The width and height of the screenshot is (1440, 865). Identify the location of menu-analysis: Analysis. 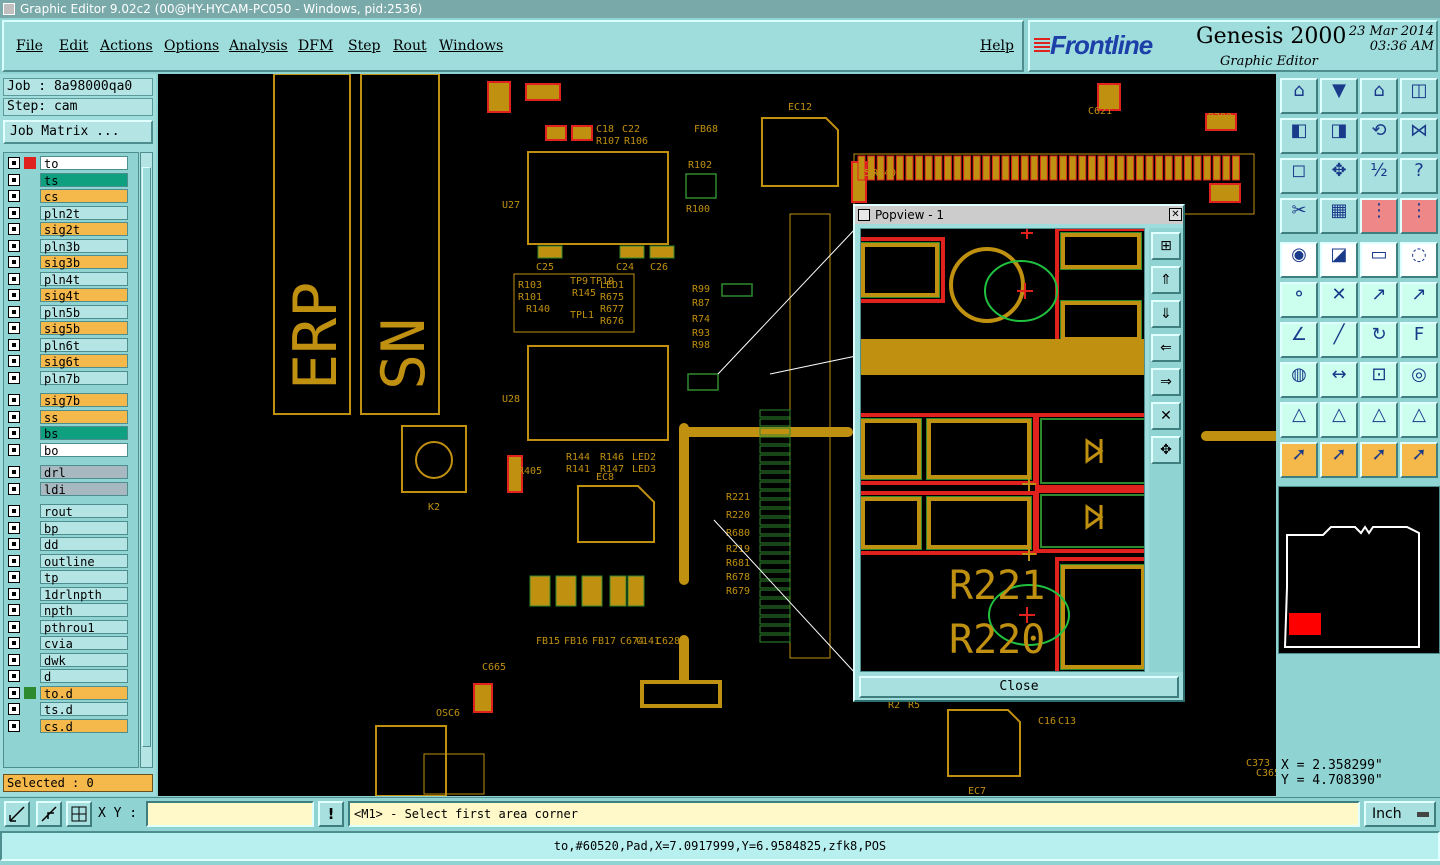
(258, 46).